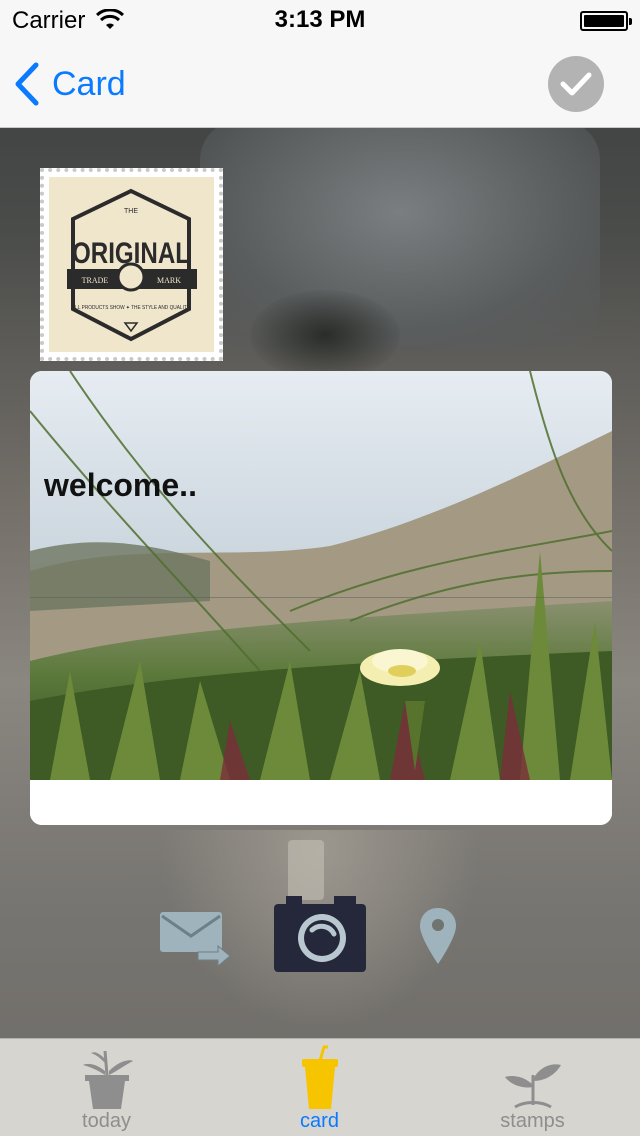 The width and height of the screenshot is (640, 1136). What do you see at coordinates (95, 280) in the screenshot?
I see `logo-left-text: TRADE` at bounding box center [95, 280].